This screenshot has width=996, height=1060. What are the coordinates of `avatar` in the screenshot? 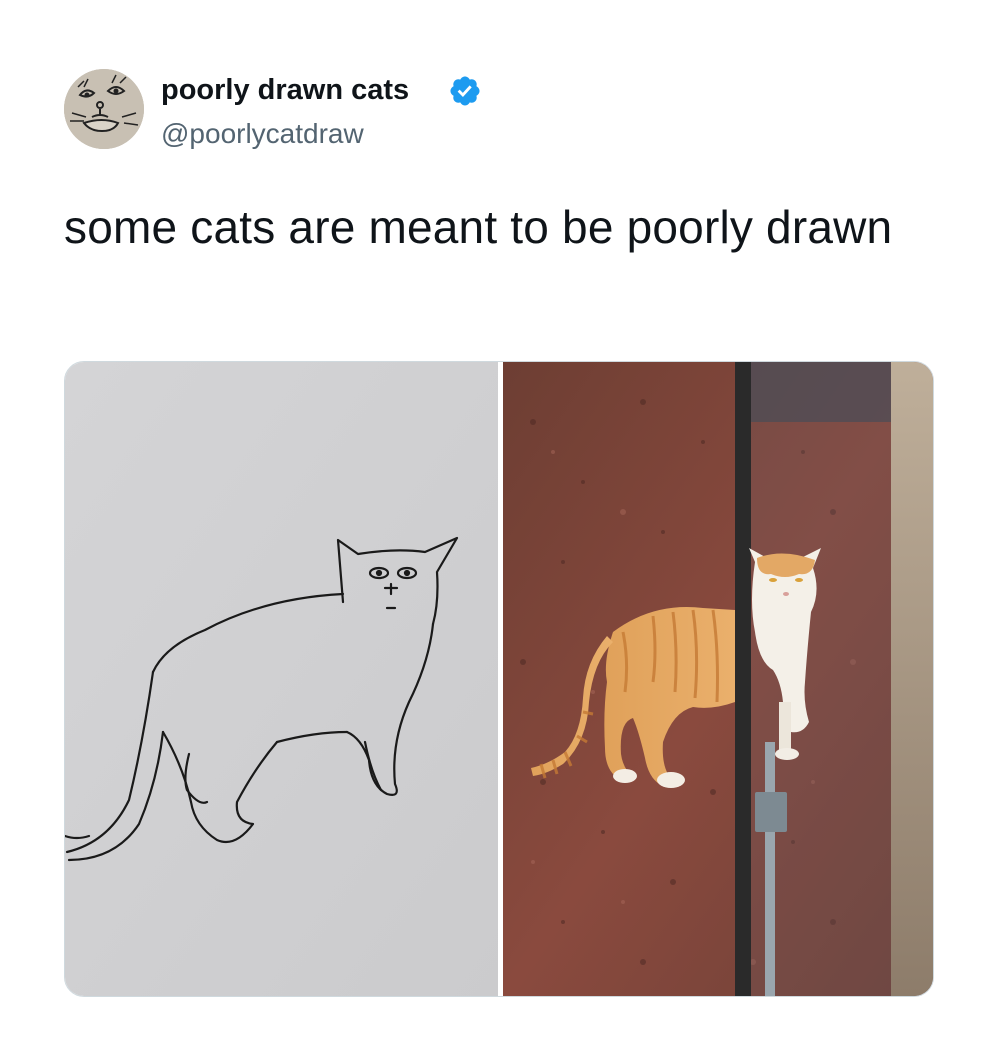 It's located at (104, 109).